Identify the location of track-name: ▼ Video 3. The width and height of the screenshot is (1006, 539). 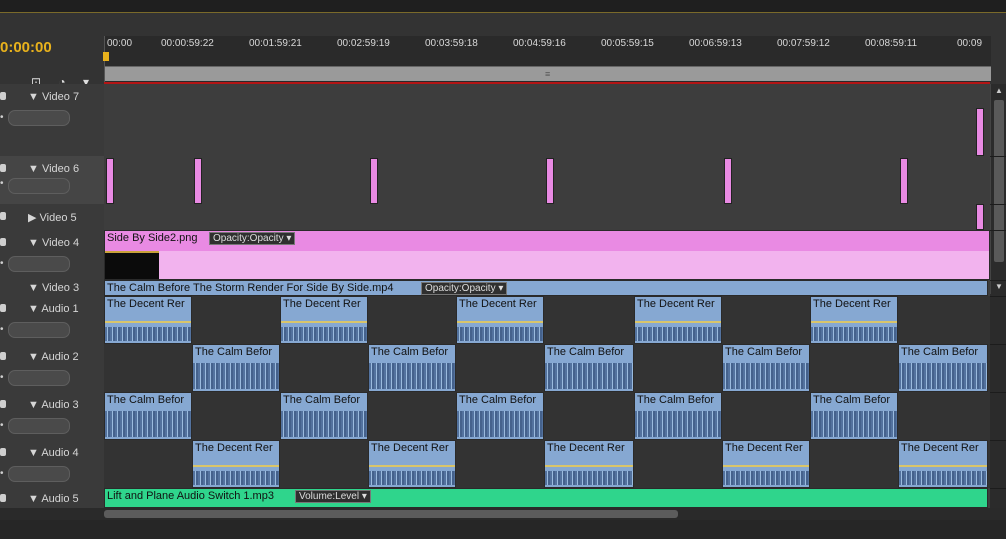
(53, 288).